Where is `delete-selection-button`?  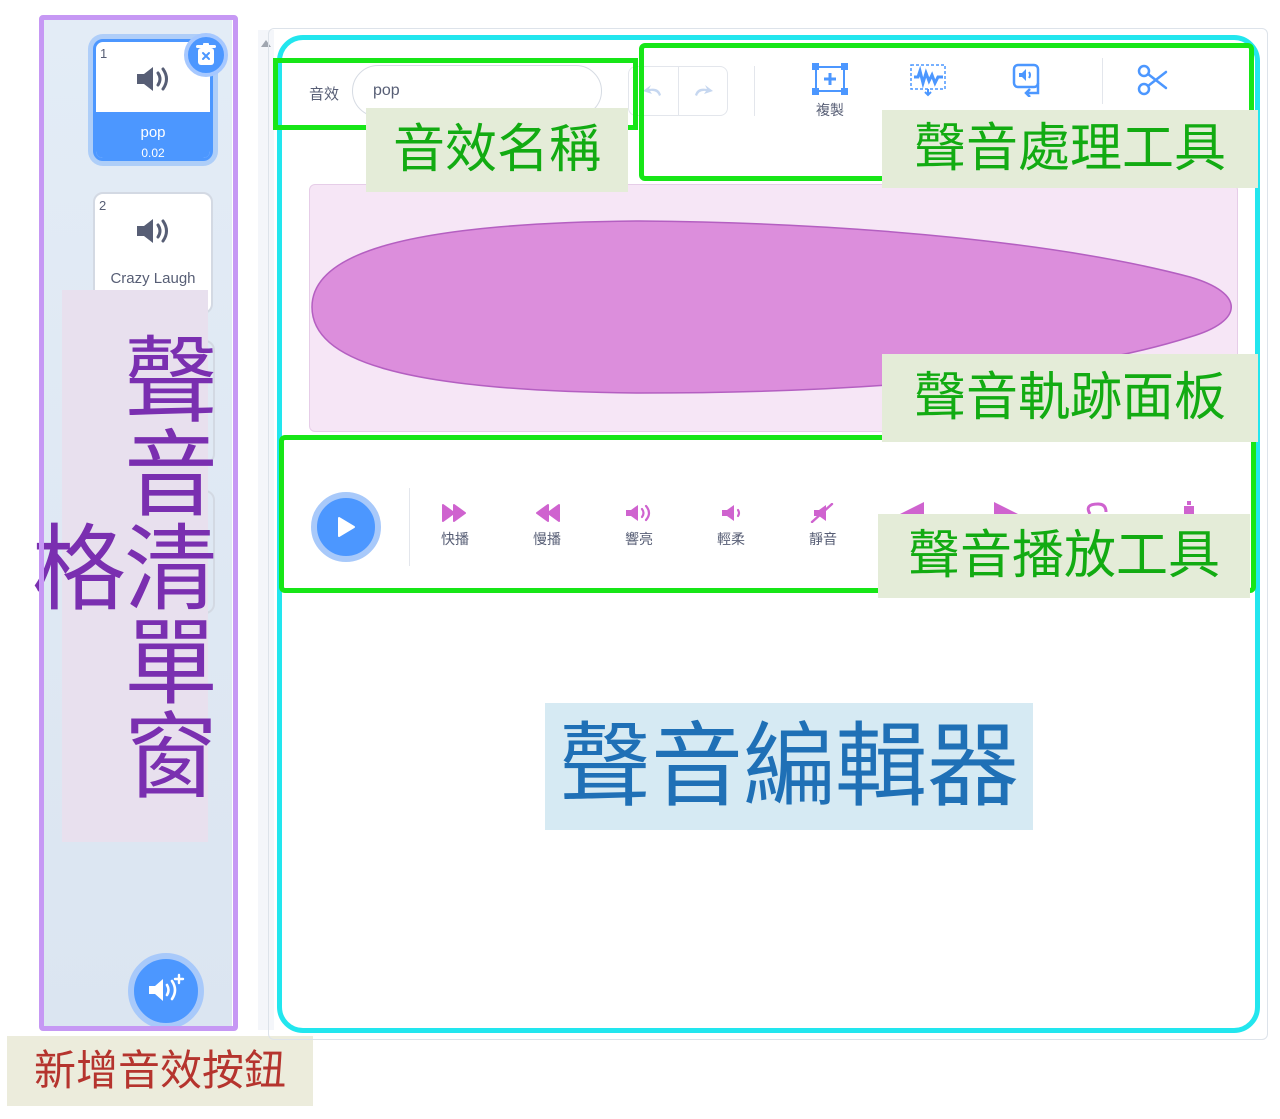 delete-selection-button is located at coordinates (1153, 82).